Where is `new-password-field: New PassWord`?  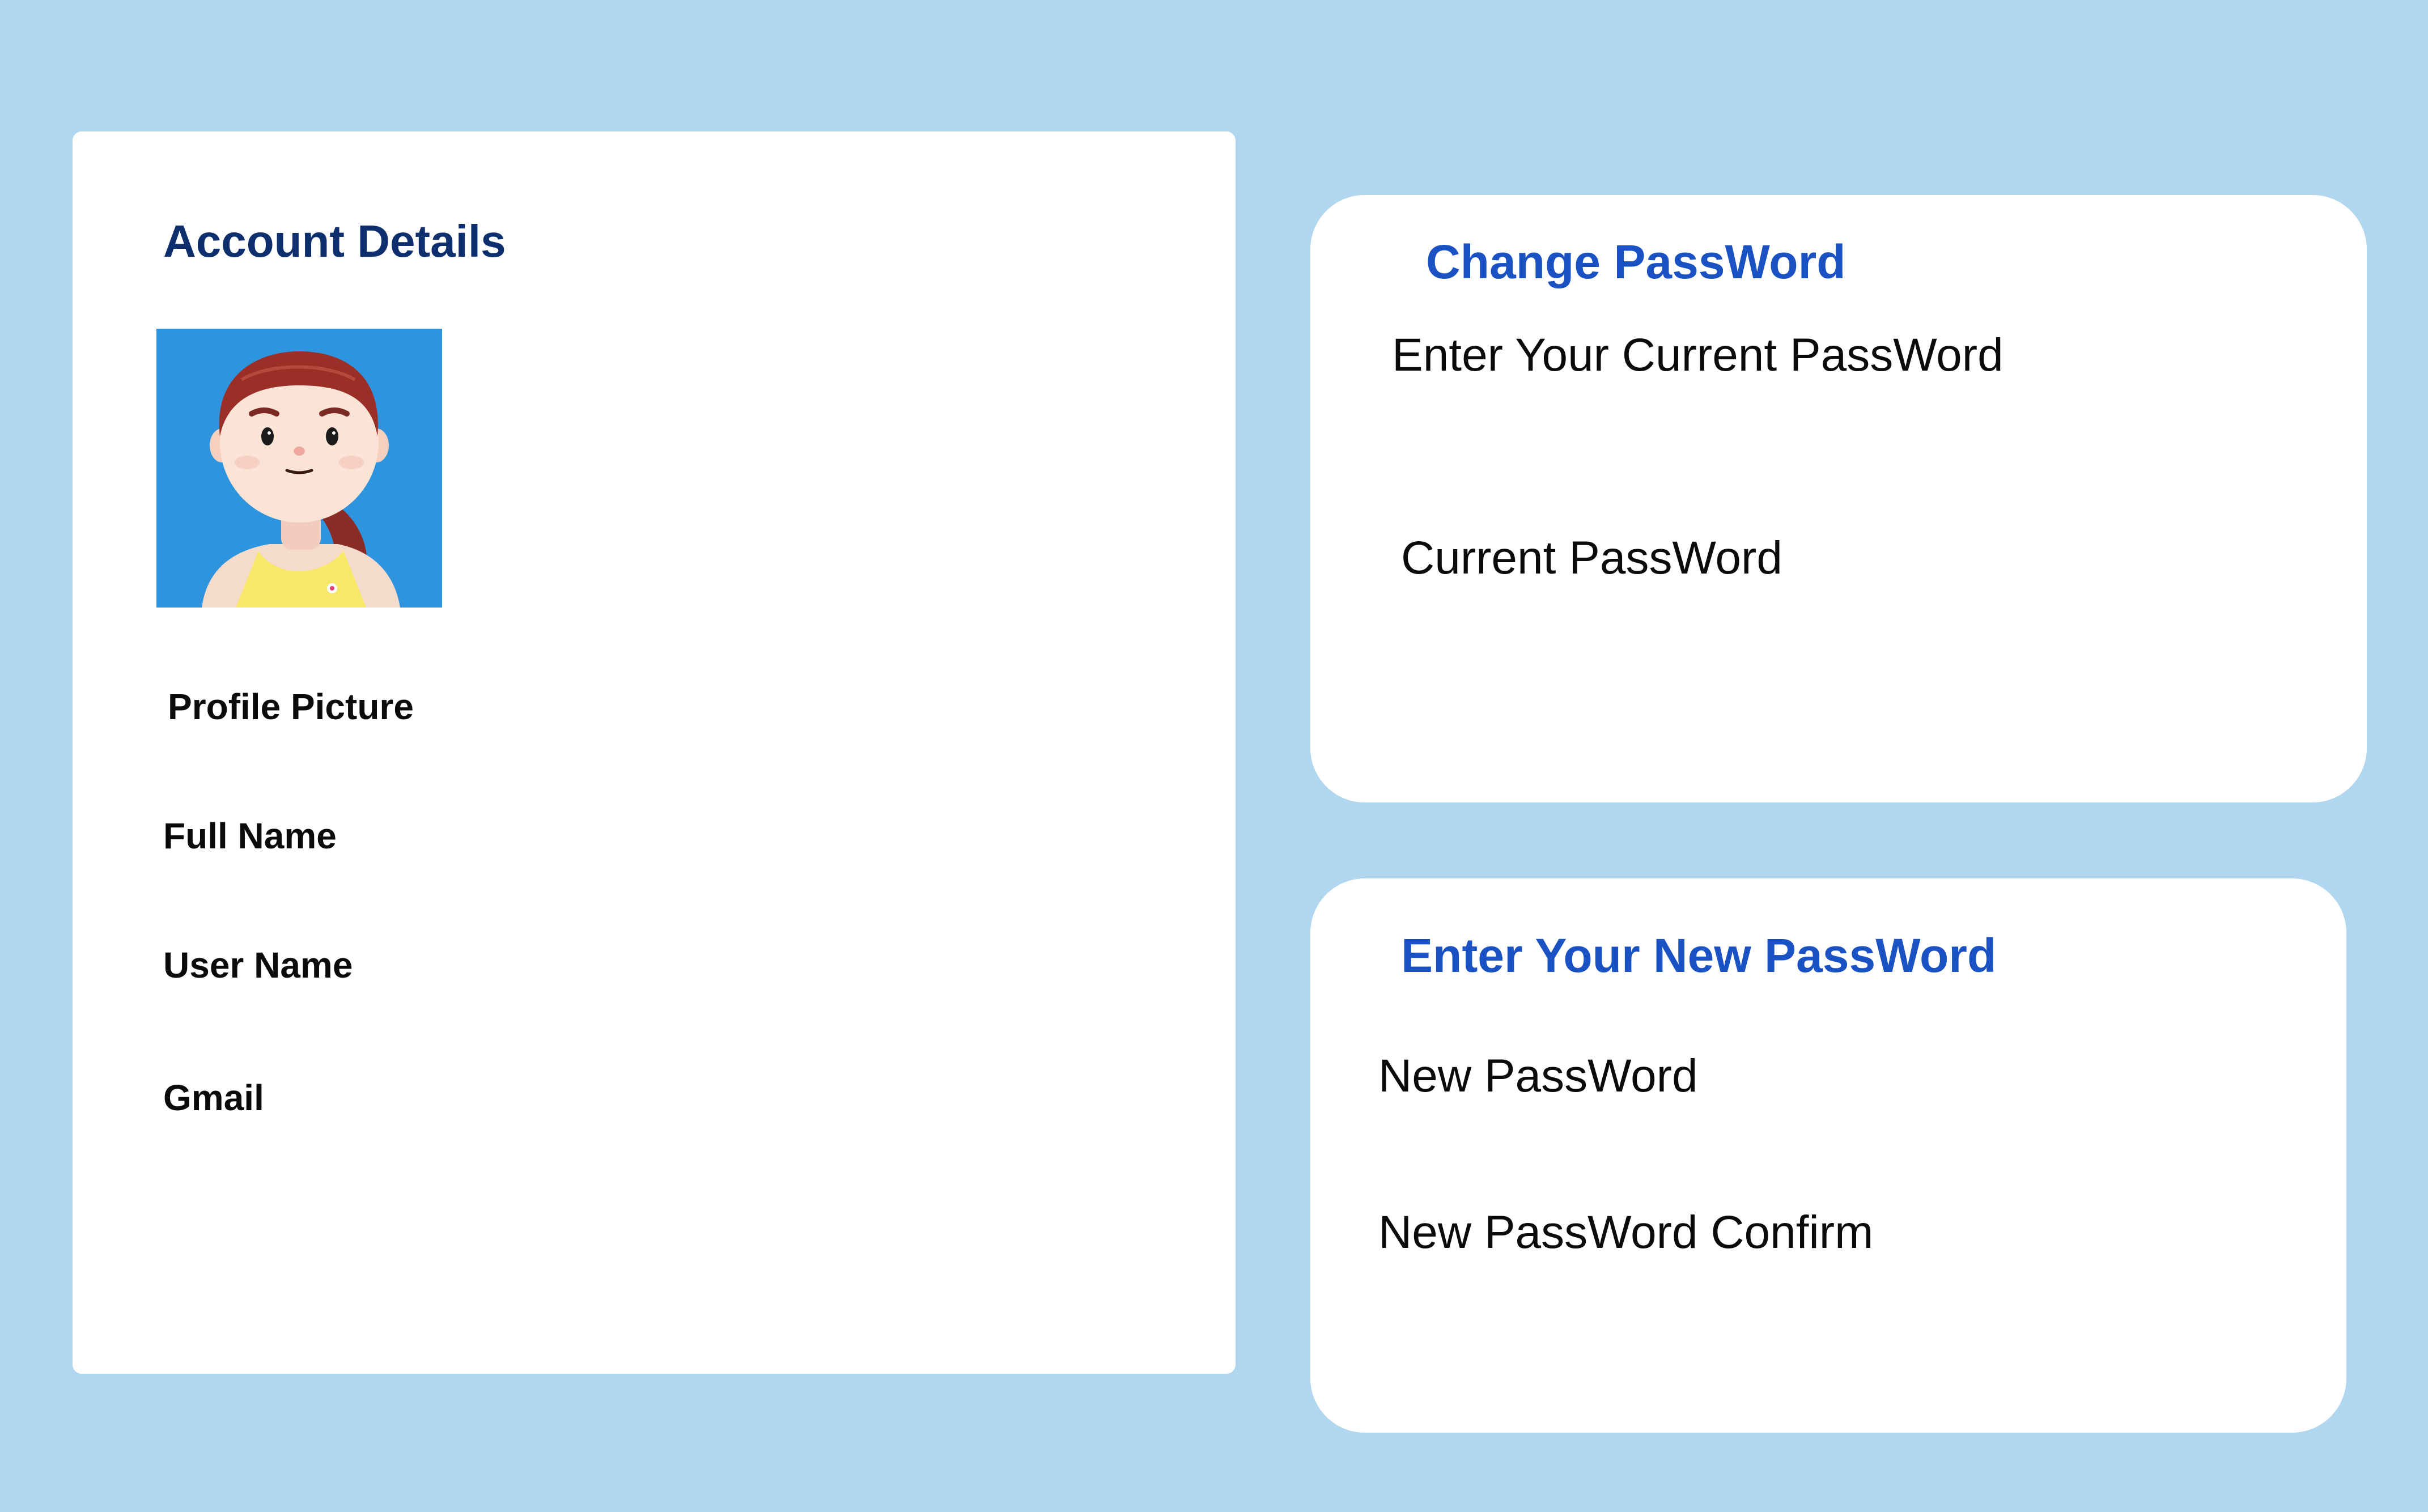 new-password-field: New PassWord is located at coordinates (1538, 1077).